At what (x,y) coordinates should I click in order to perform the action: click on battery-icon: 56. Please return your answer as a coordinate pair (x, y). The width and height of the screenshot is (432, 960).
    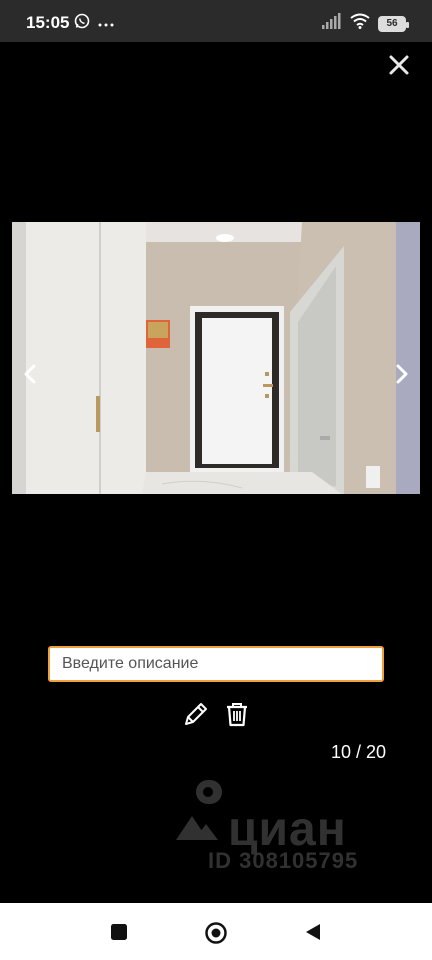
    Looking at the image, I should click on (393, 23).